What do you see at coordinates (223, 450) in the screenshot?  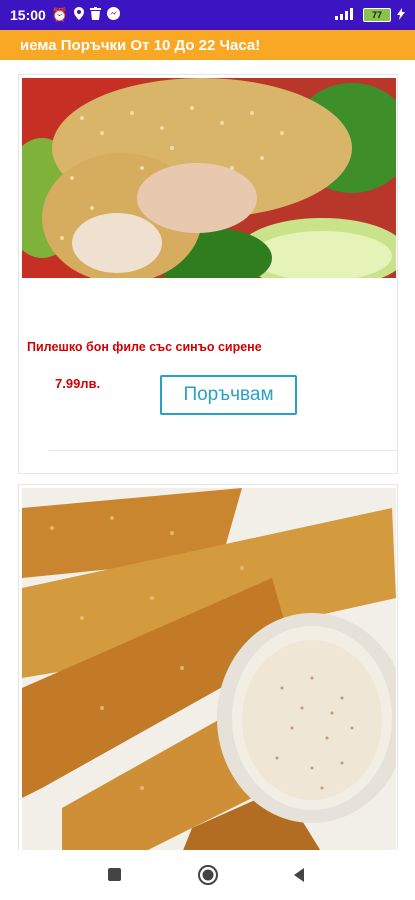 I see `card-divider` at bounding box center [223, 450].